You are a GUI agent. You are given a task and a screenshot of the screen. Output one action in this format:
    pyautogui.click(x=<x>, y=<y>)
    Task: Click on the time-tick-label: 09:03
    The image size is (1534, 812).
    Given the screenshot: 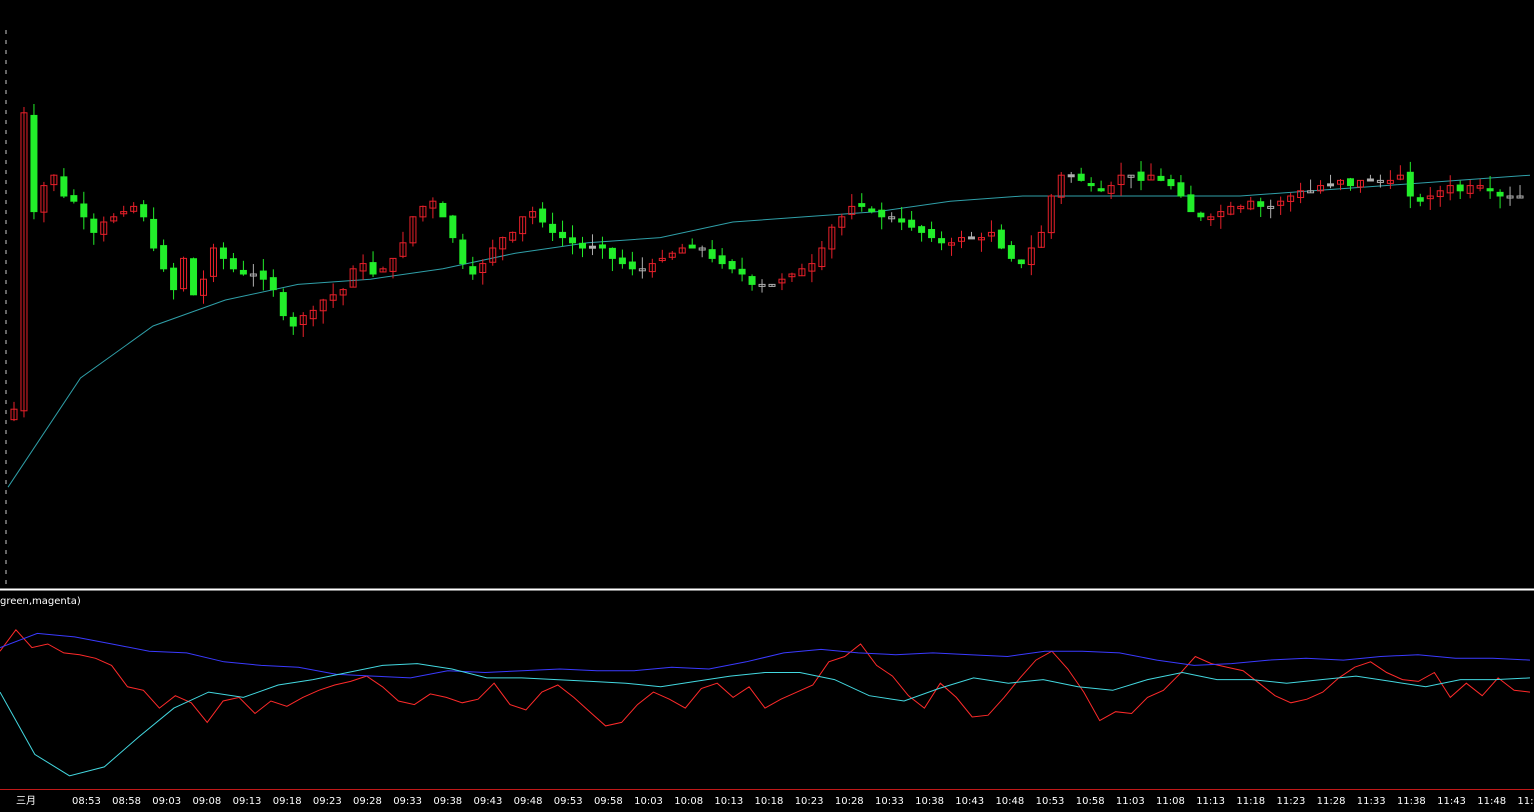 What is the action you would take?
    pyautogui.click(x=166, y=801)
    